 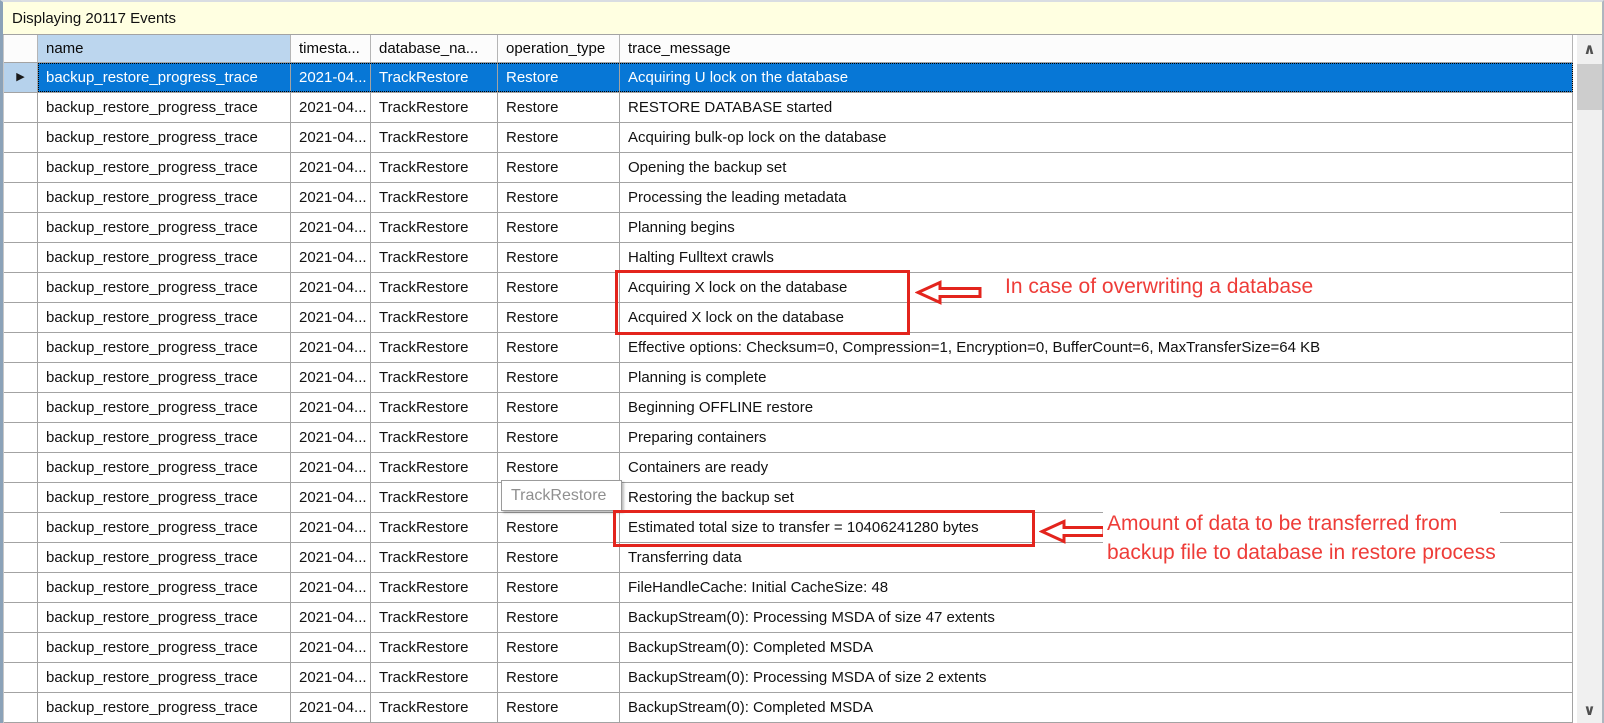 What do you see at coordinates (559, 48) in the screenshot?
I see `column-header-operation-type: operation_type` at bounding box center [559, 48].